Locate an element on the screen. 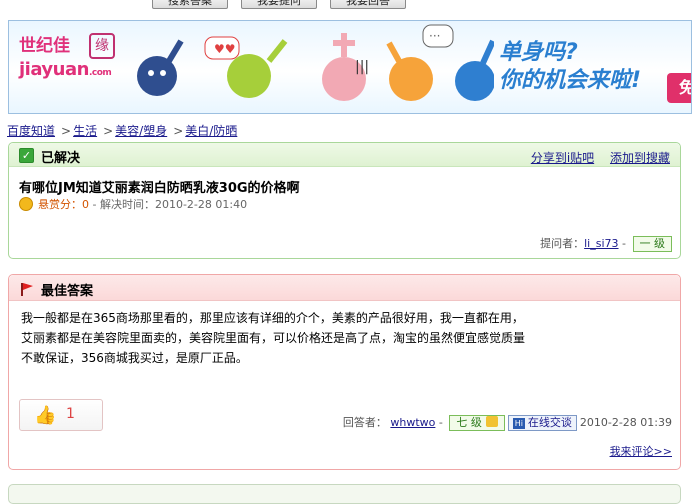 The height and width of the screenshot is (504, 692). asker-level-badge: 一 级 is located at coordinates (652, 244).